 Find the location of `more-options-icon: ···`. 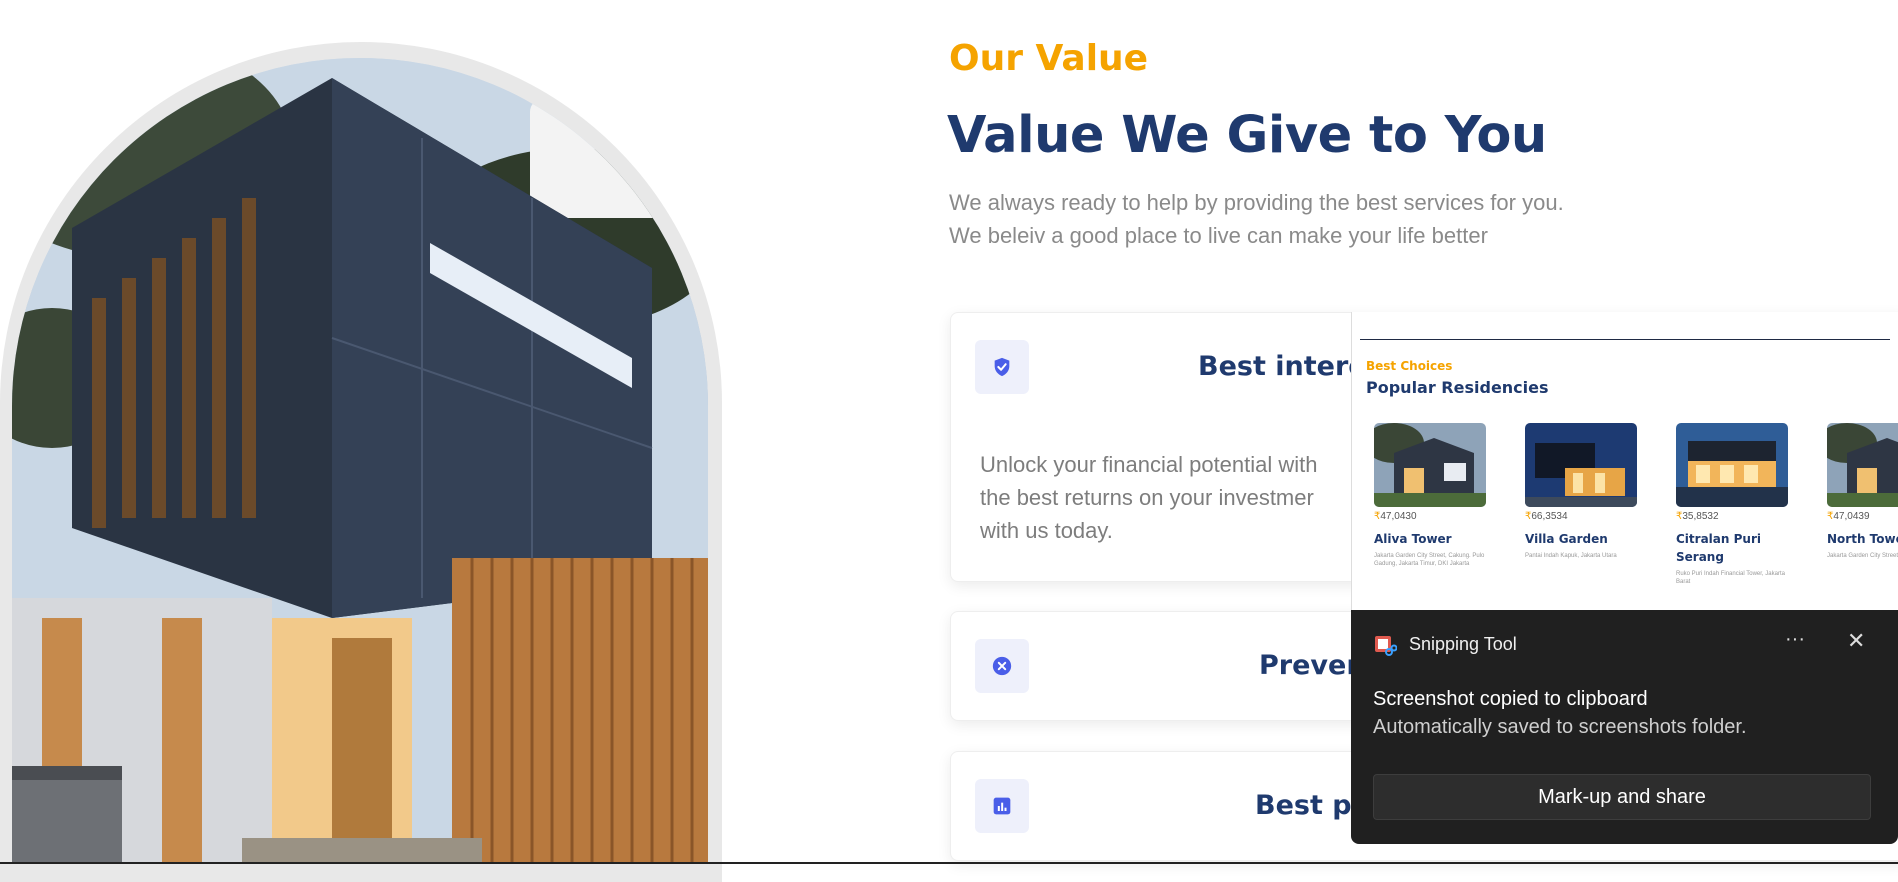

more-options-icon: ··· is located at coordinates (1795, 639).